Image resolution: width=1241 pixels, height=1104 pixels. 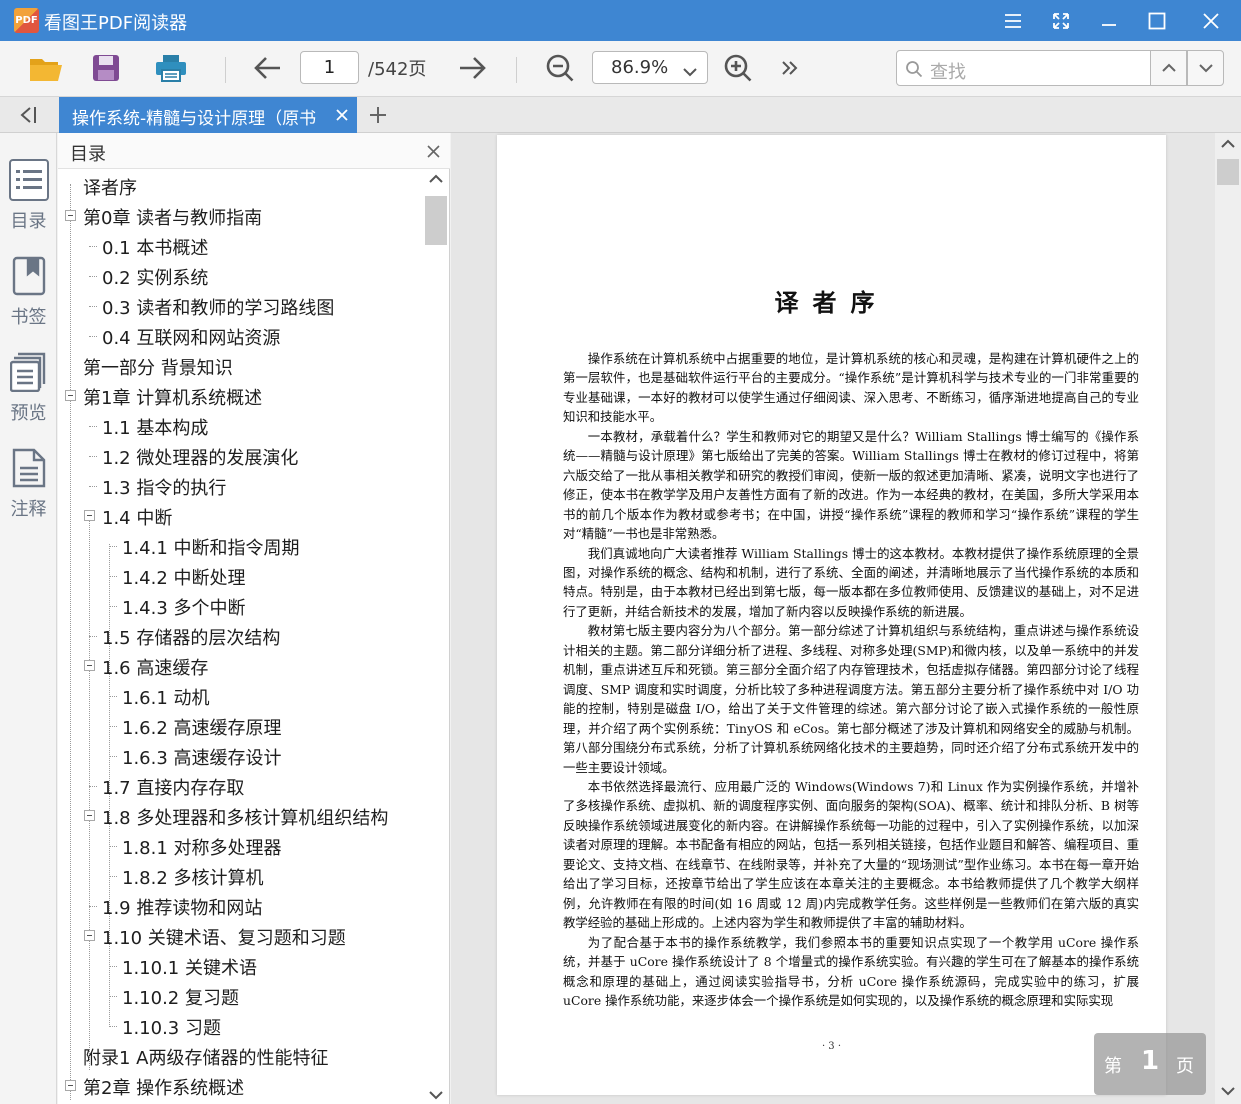 What do you see at coordinates (116, 23) in the screenshot?
I see `app-title: 看图王PDF阅读器` at bounding box center [116, 23].